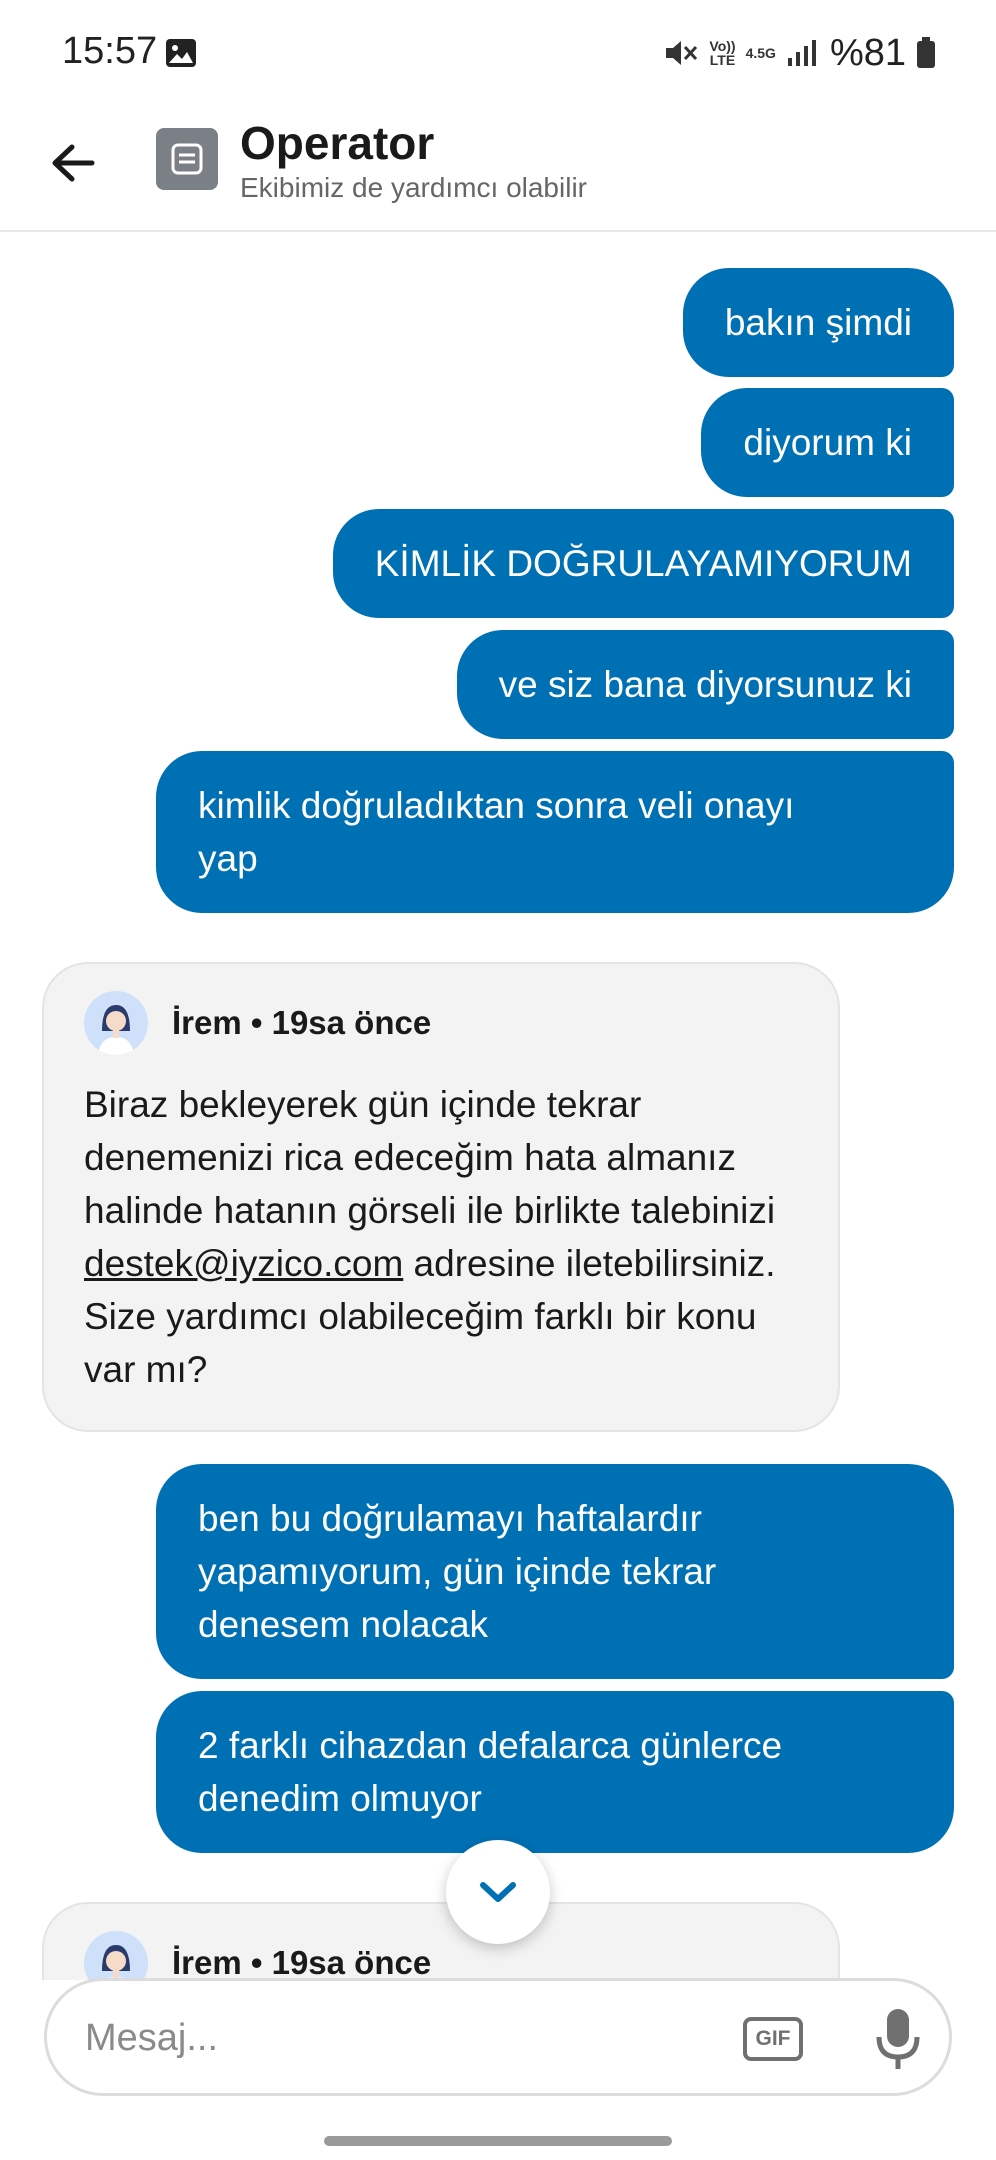  What do you see at coordinates (898, 2040) in the screenshot?
I see `microphone-icon` at bounding box center [898, 2040].